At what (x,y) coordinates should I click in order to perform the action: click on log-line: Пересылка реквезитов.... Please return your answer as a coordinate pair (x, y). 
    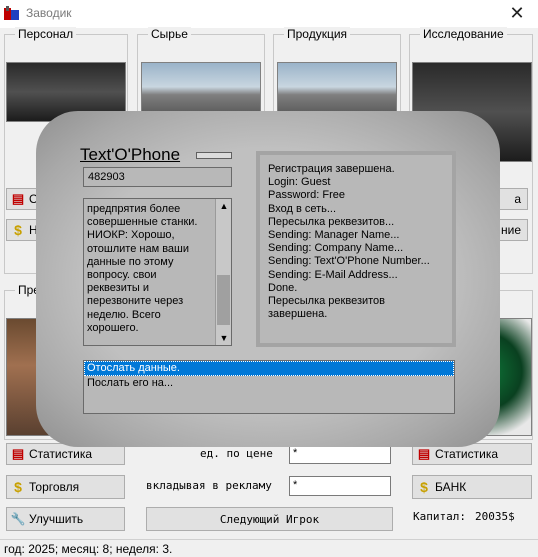
    Looking at the image, I should click on (331, 221).